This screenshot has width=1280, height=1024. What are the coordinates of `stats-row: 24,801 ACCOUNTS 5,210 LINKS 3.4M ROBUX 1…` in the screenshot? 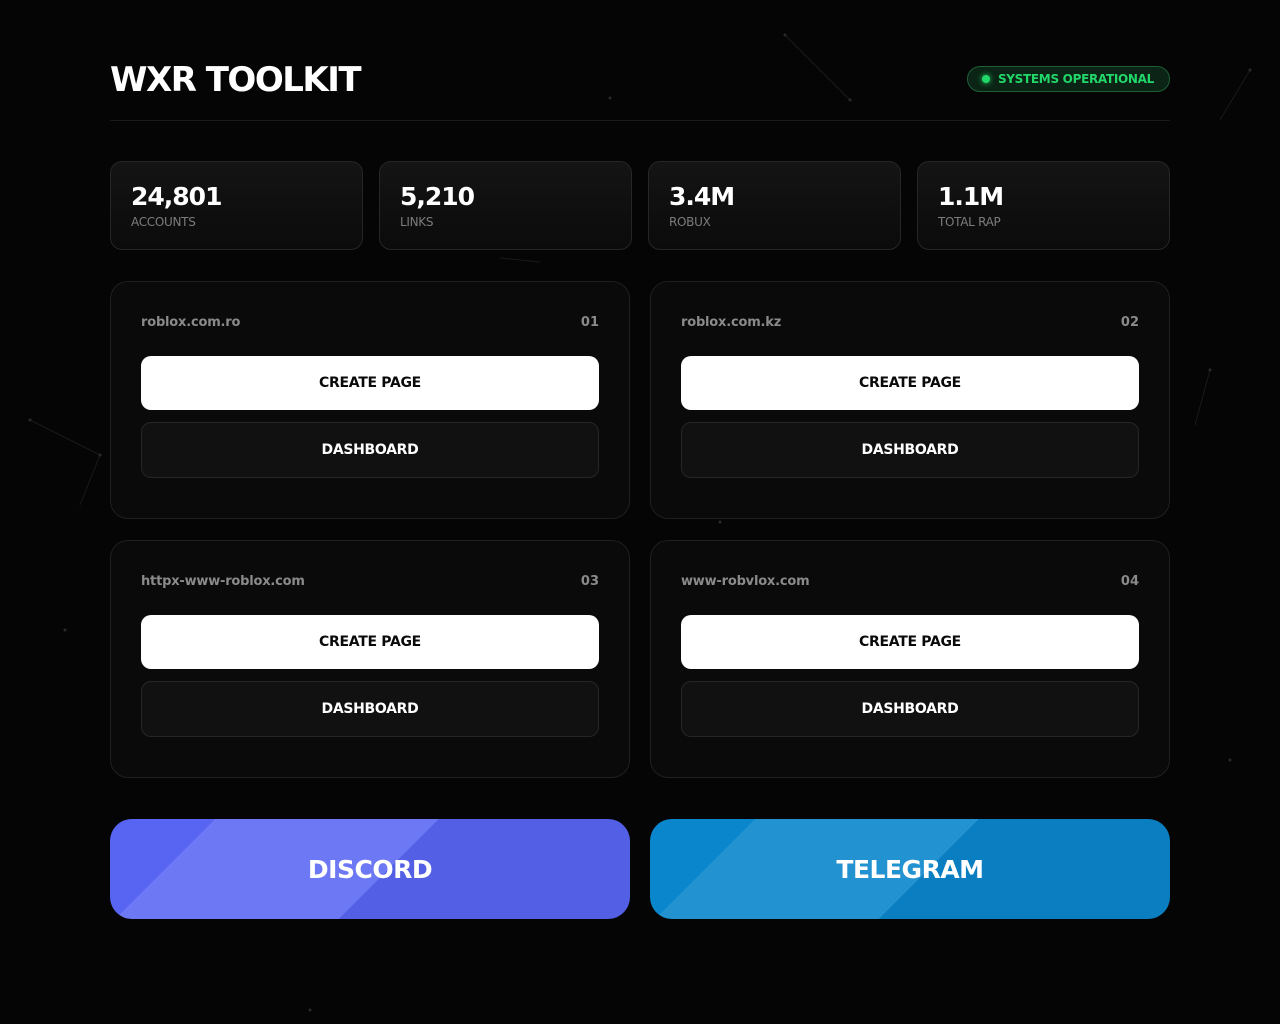 It's located at (640, 205).